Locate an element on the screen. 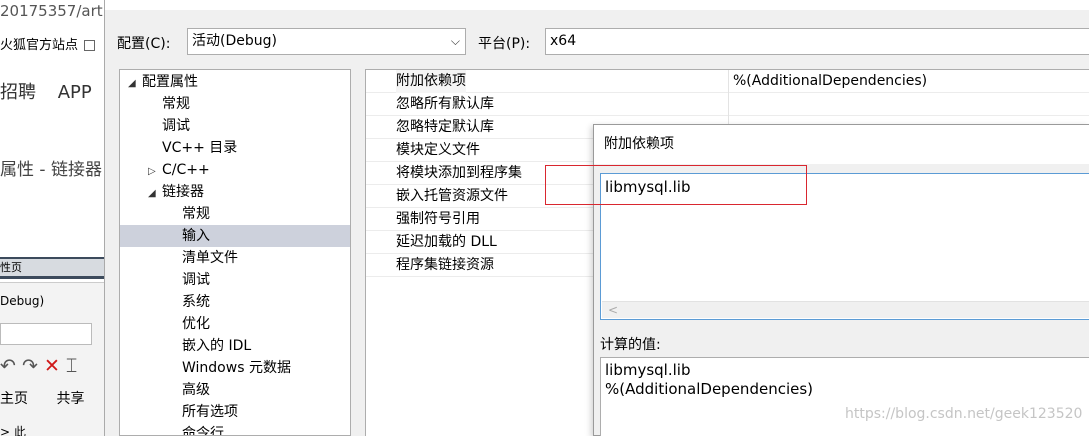  dialog-title-edge is located at coordinates (597, 5).